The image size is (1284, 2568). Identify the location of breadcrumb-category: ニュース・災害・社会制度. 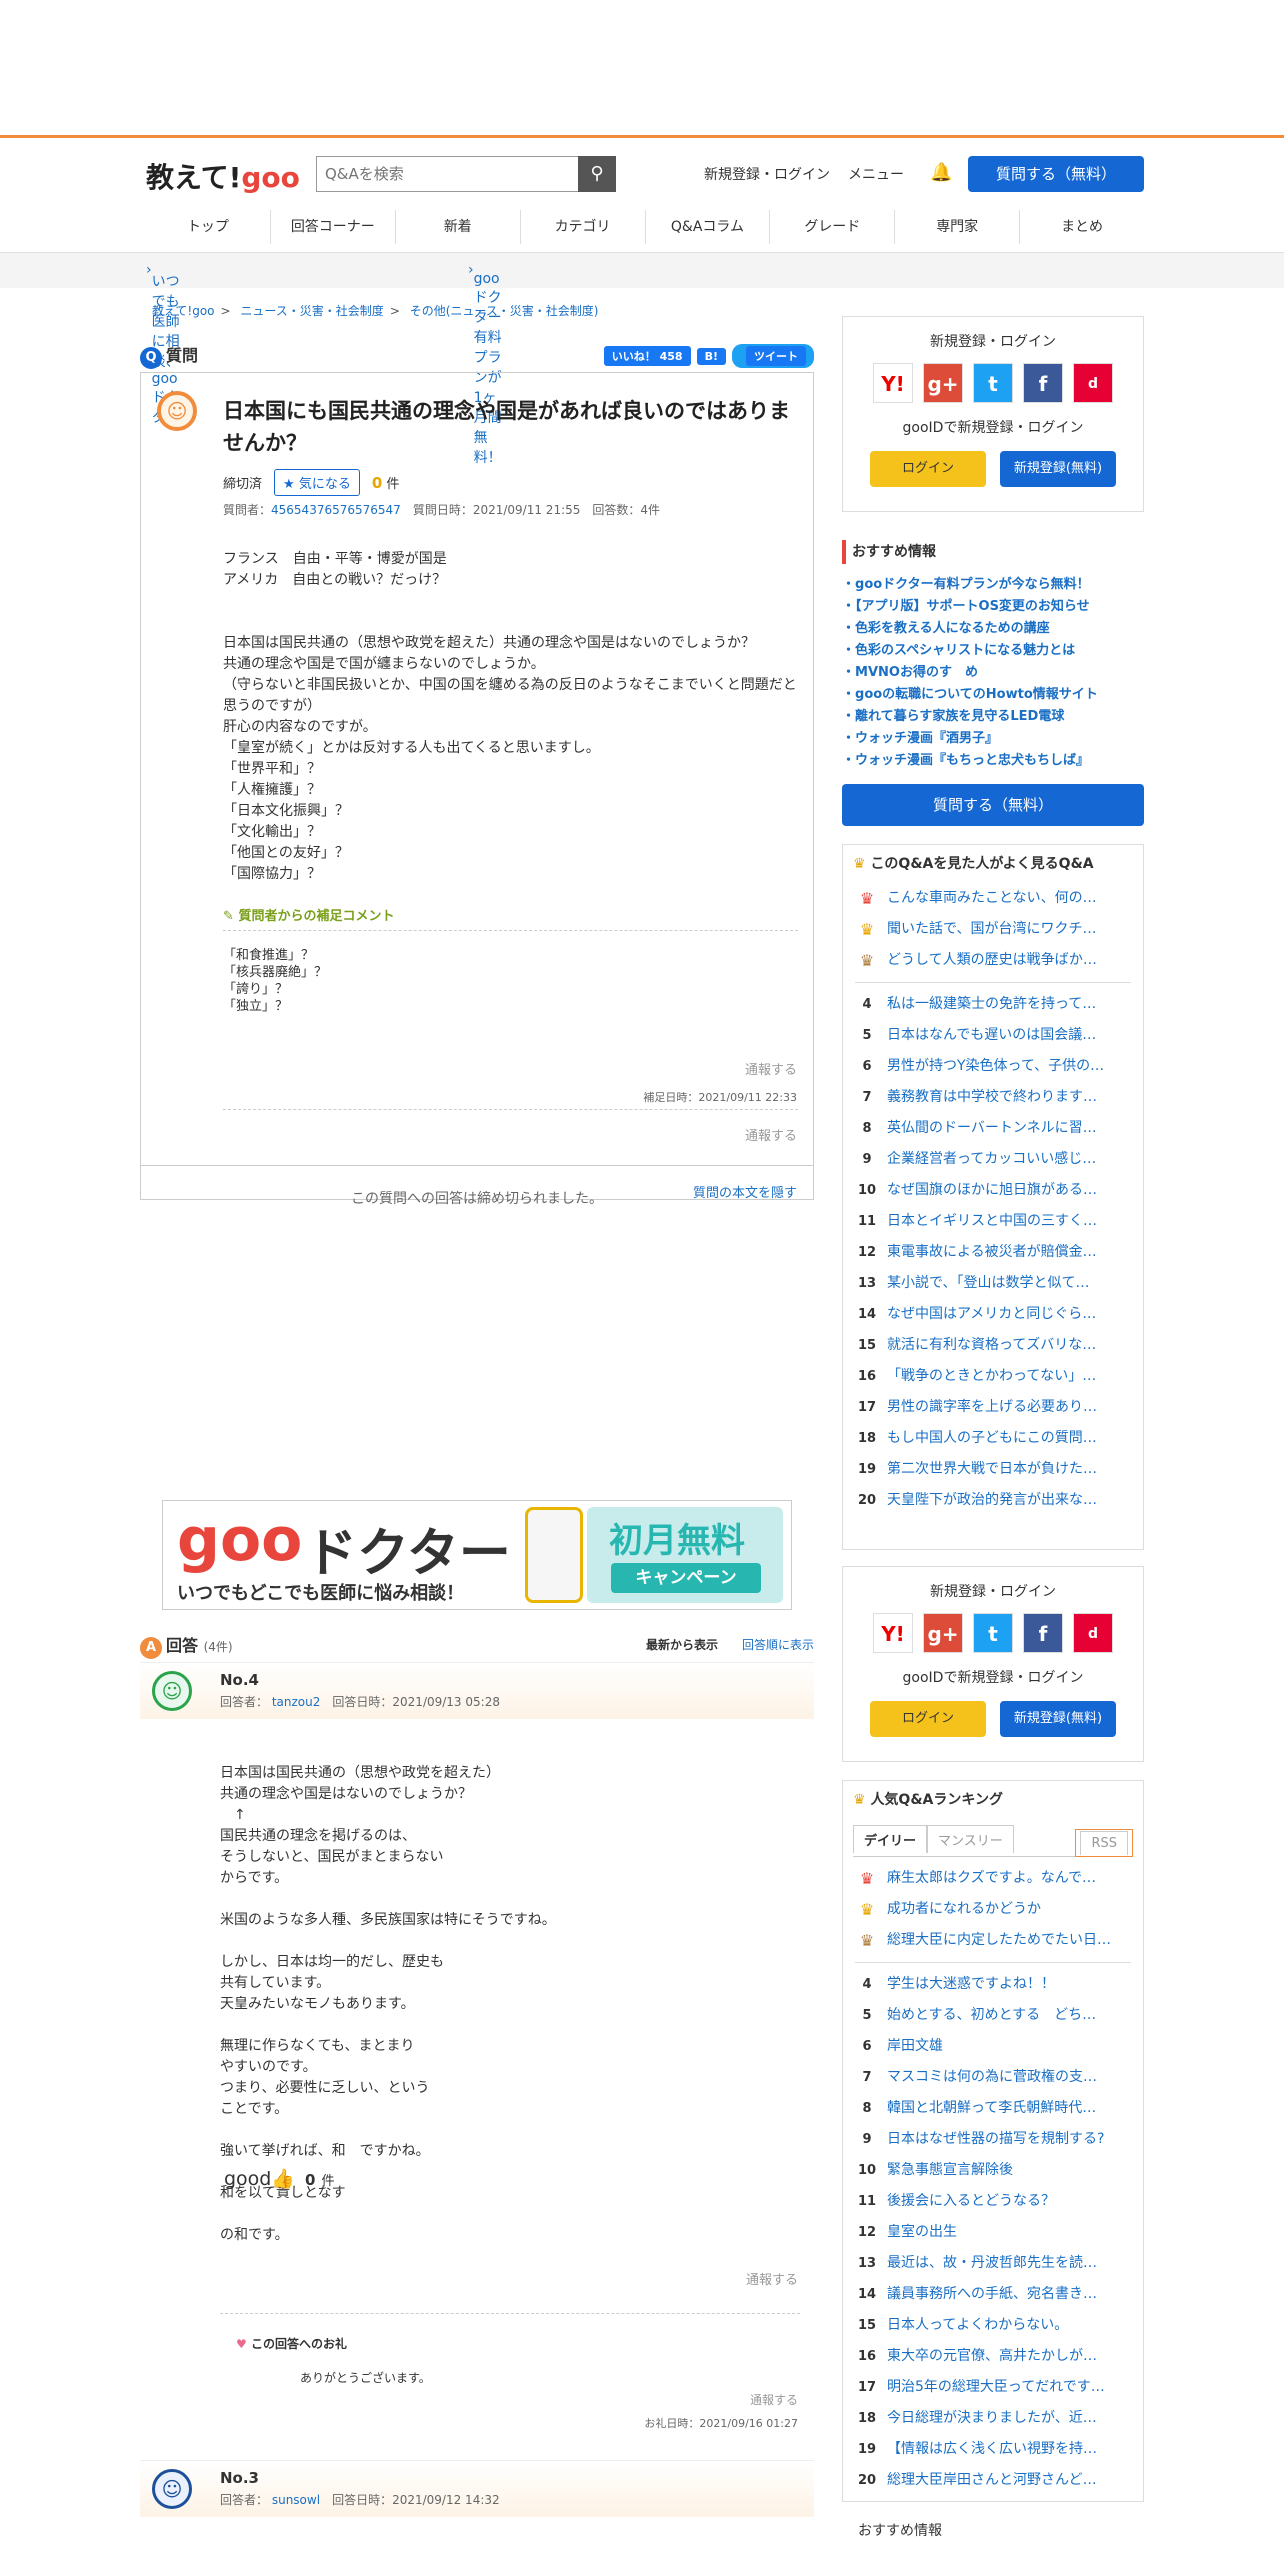
(311, 311).